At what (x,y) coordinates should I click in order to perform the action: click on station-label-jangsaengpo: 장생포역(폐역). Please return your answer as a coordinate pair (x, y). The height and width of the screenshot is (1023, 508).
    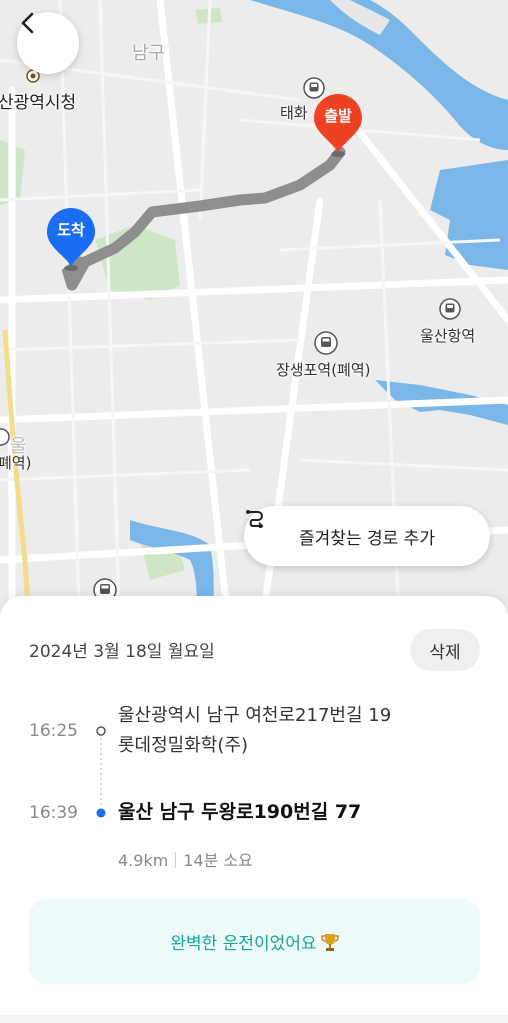
    Looking at the image, I should click on (323, 370).